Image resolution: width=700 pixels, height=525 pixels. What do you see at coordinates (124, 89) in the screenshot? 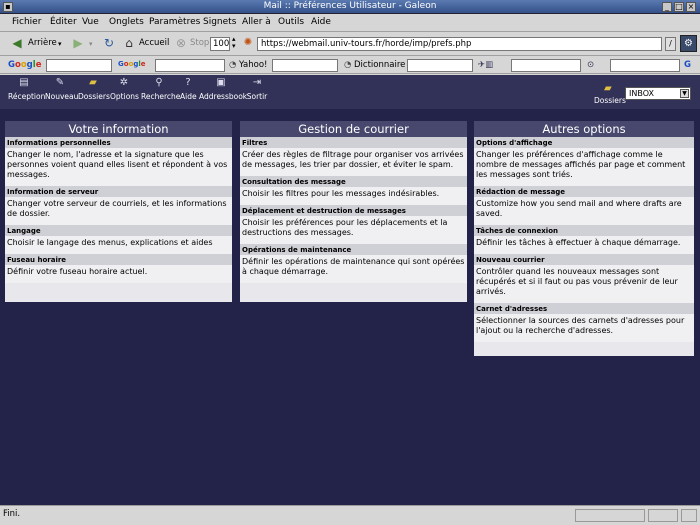
I see `options-button: ✲ Options` at bounding box center [124, 89].